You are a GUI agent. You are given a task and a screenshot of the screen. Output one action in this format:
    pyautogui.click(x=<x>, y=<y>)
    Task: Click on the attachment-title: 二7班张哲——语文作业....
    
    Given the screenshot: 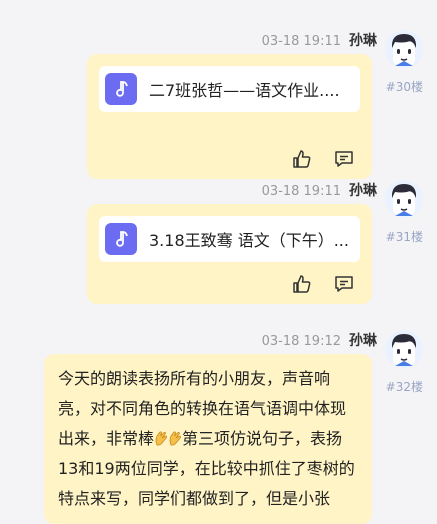 What is the action you would take?
    pyautogui.click(x=244, y=90)
    